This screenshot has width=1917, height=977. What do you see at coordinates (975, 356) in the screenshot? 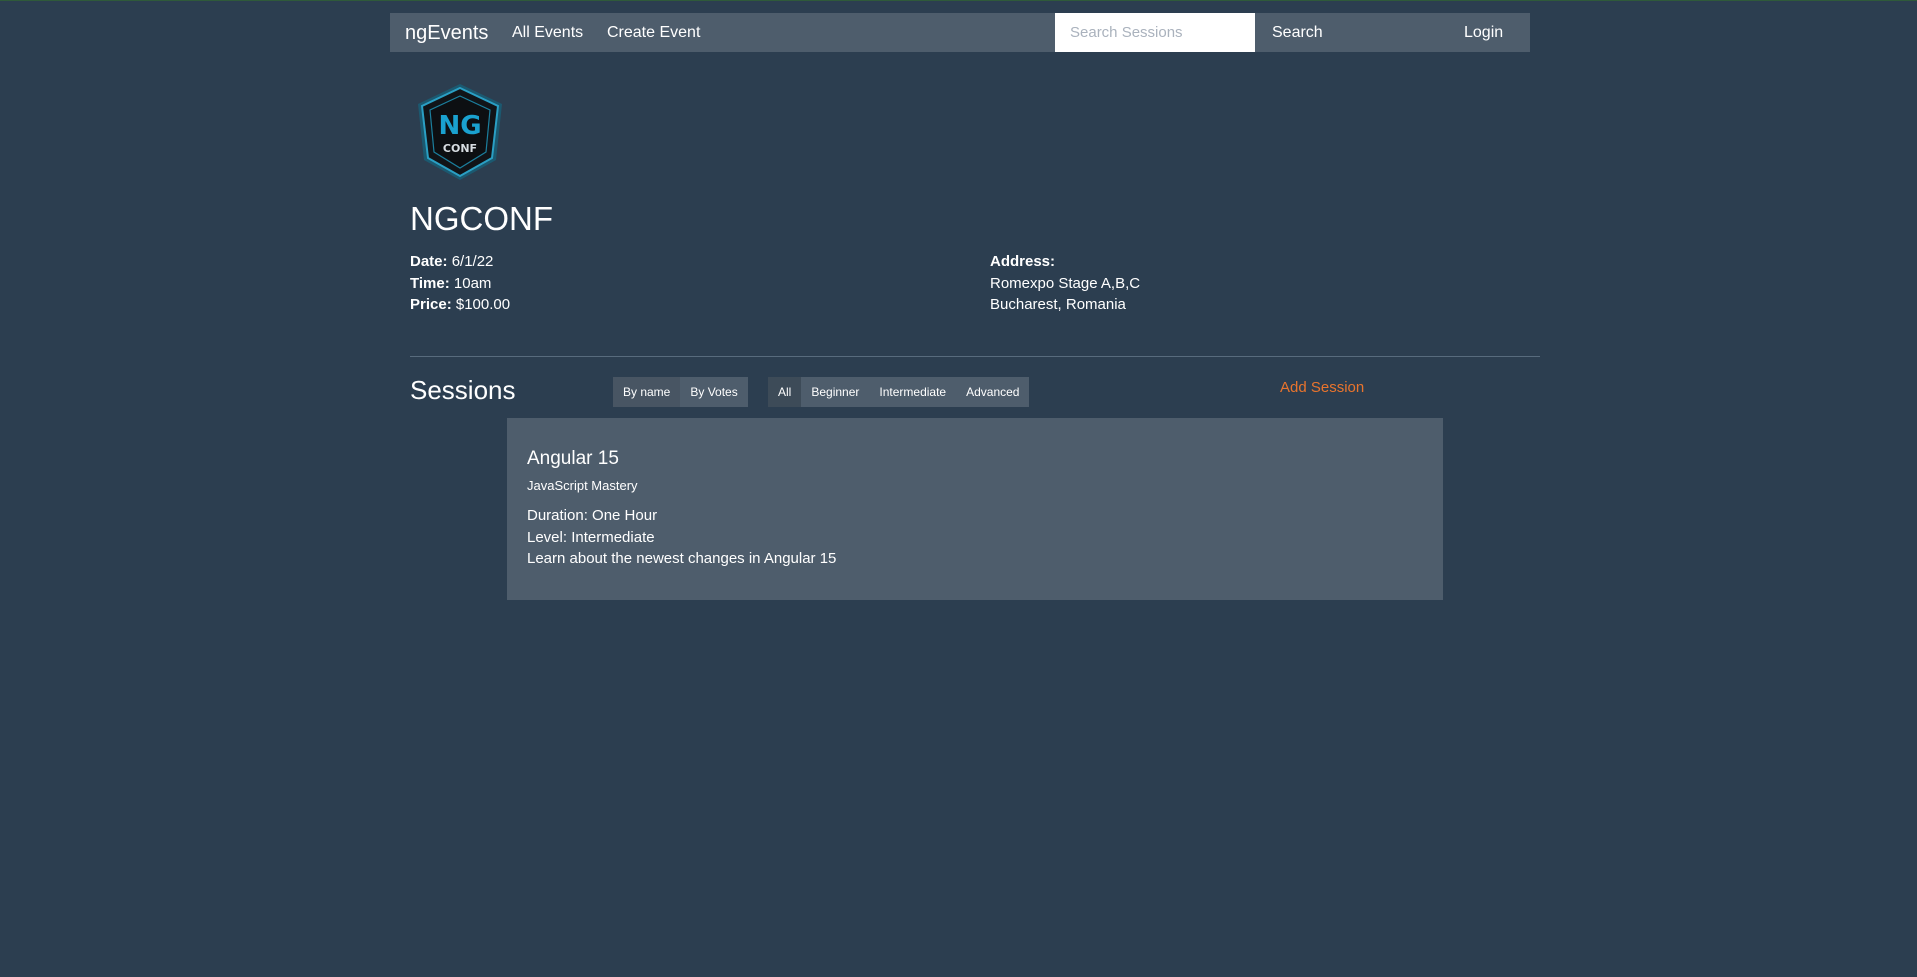
I see `section-divider` at bounding box center [975, 356].